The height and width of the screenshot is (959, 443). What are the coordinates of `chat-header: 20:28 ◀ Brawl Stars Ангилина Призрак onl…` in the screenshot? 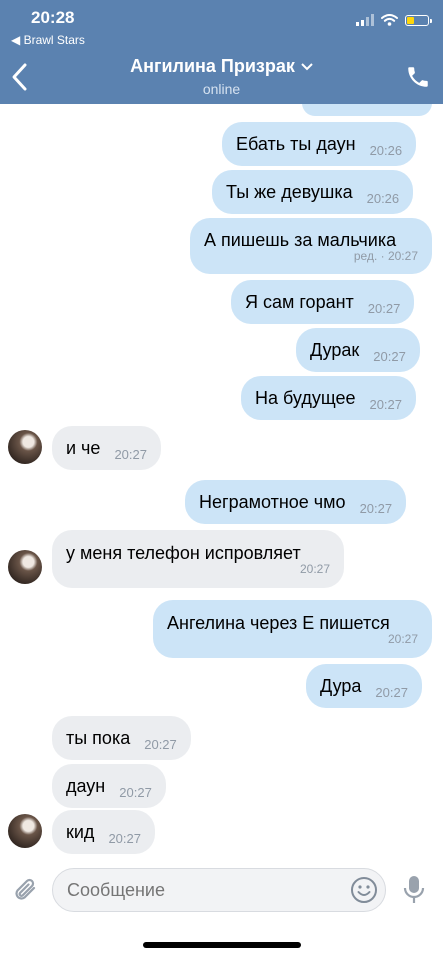 It's located at (221, 52).